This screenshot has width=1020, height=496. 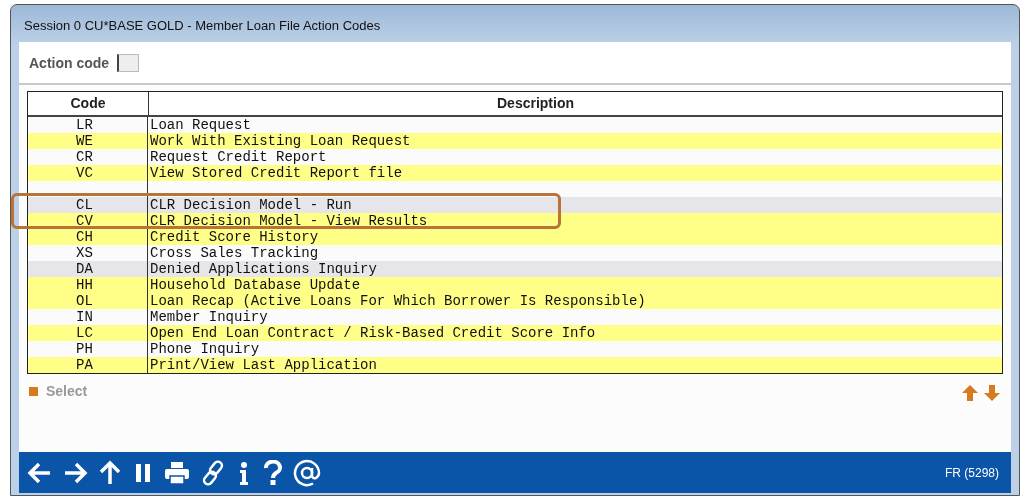 What do you see at coordinates (251, 205) in the screenshot?
I see `description-cell-text: CLR Decision Model - Run` at bounding box center [251, 205].